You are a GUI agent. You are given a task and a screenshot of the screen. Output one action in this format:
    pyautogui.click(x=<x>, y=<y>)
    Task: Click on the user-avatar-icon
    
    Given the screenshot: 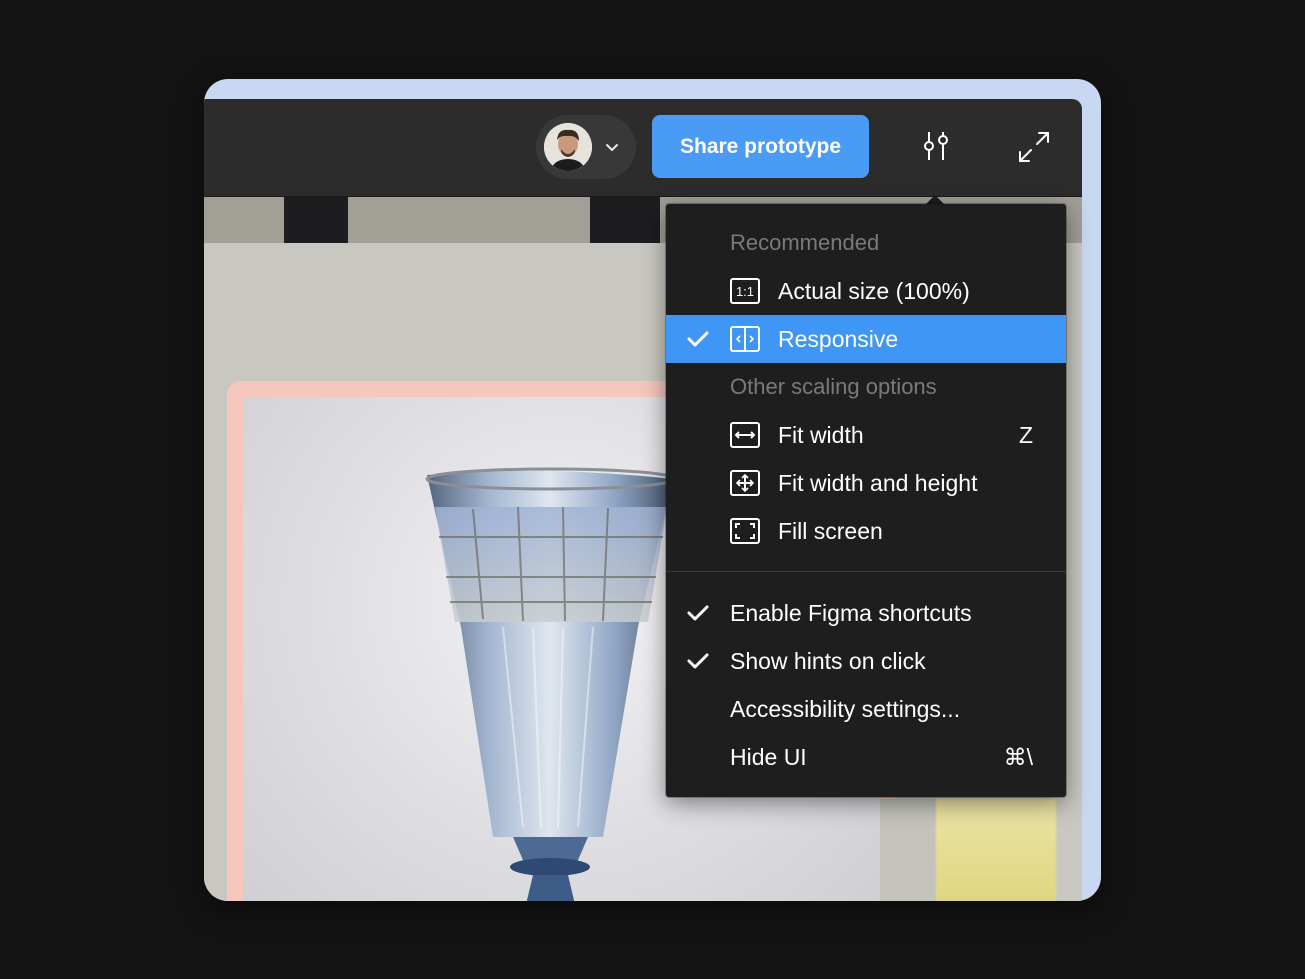 What is the action you would take?
    pyautogui.click(x=568, y=147)
    